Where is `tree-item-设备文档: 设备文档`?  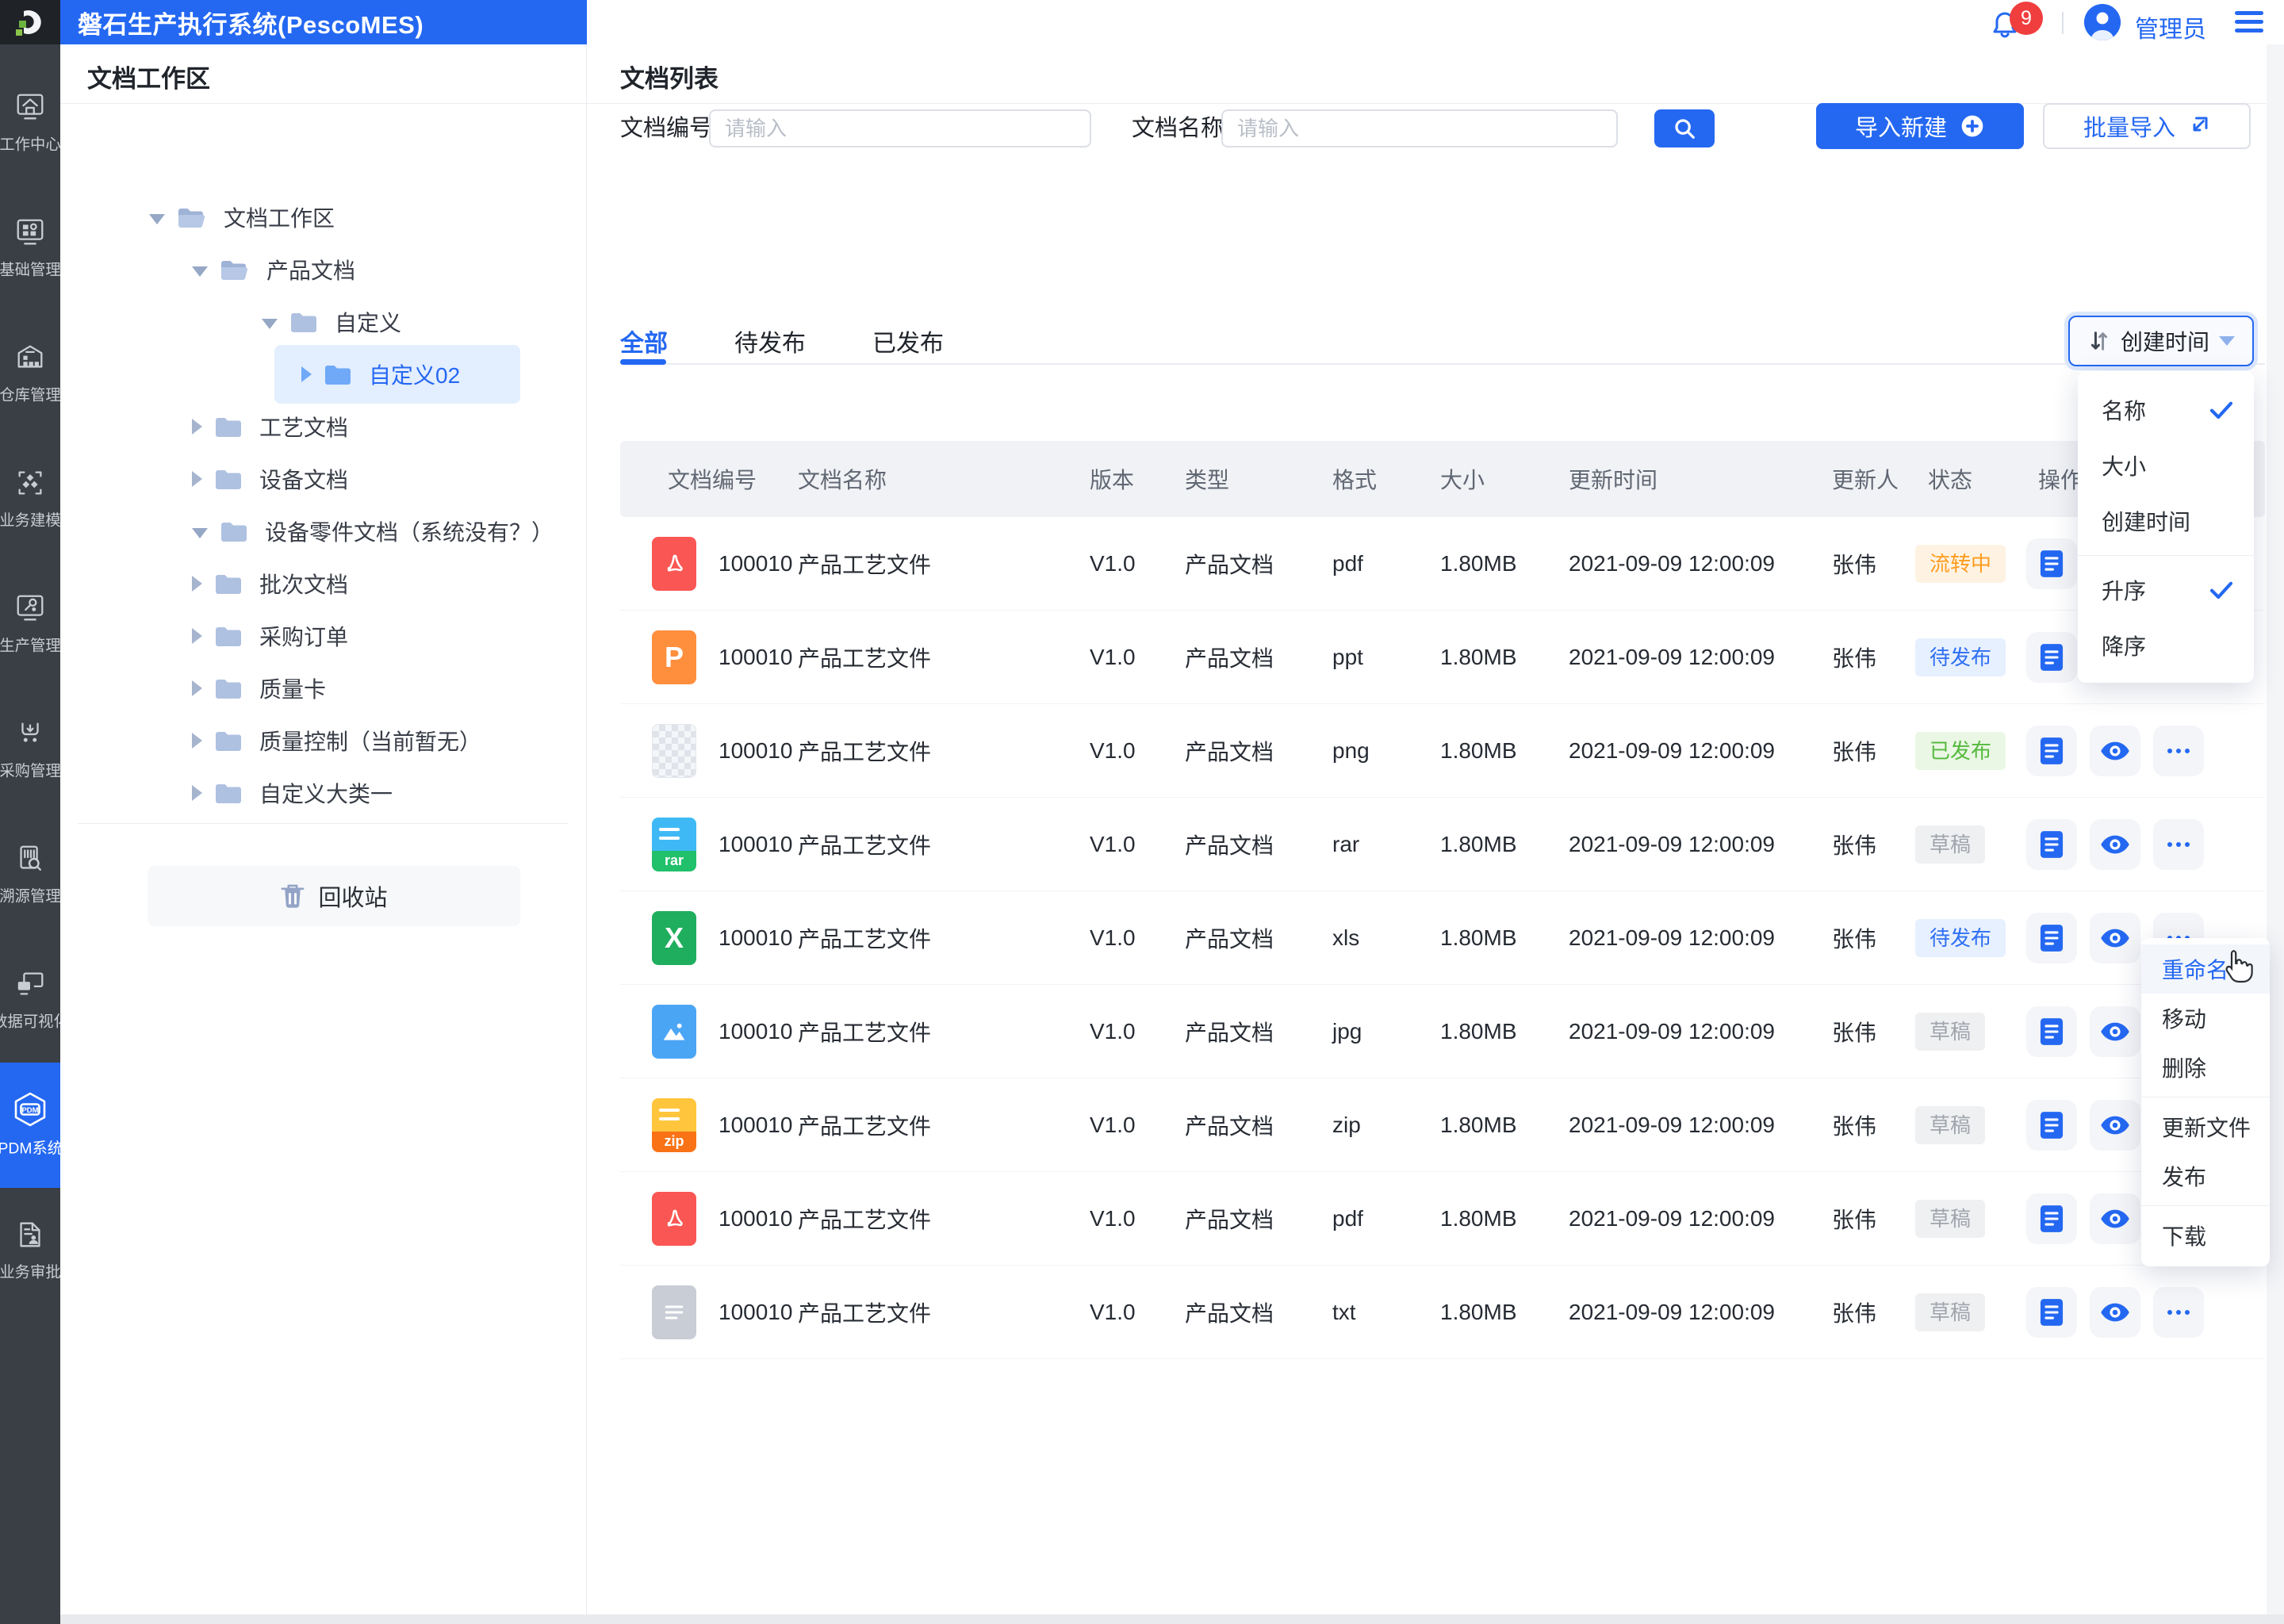
tree-item-设备文档: 设备文档 is located at coordinates (323, 479).